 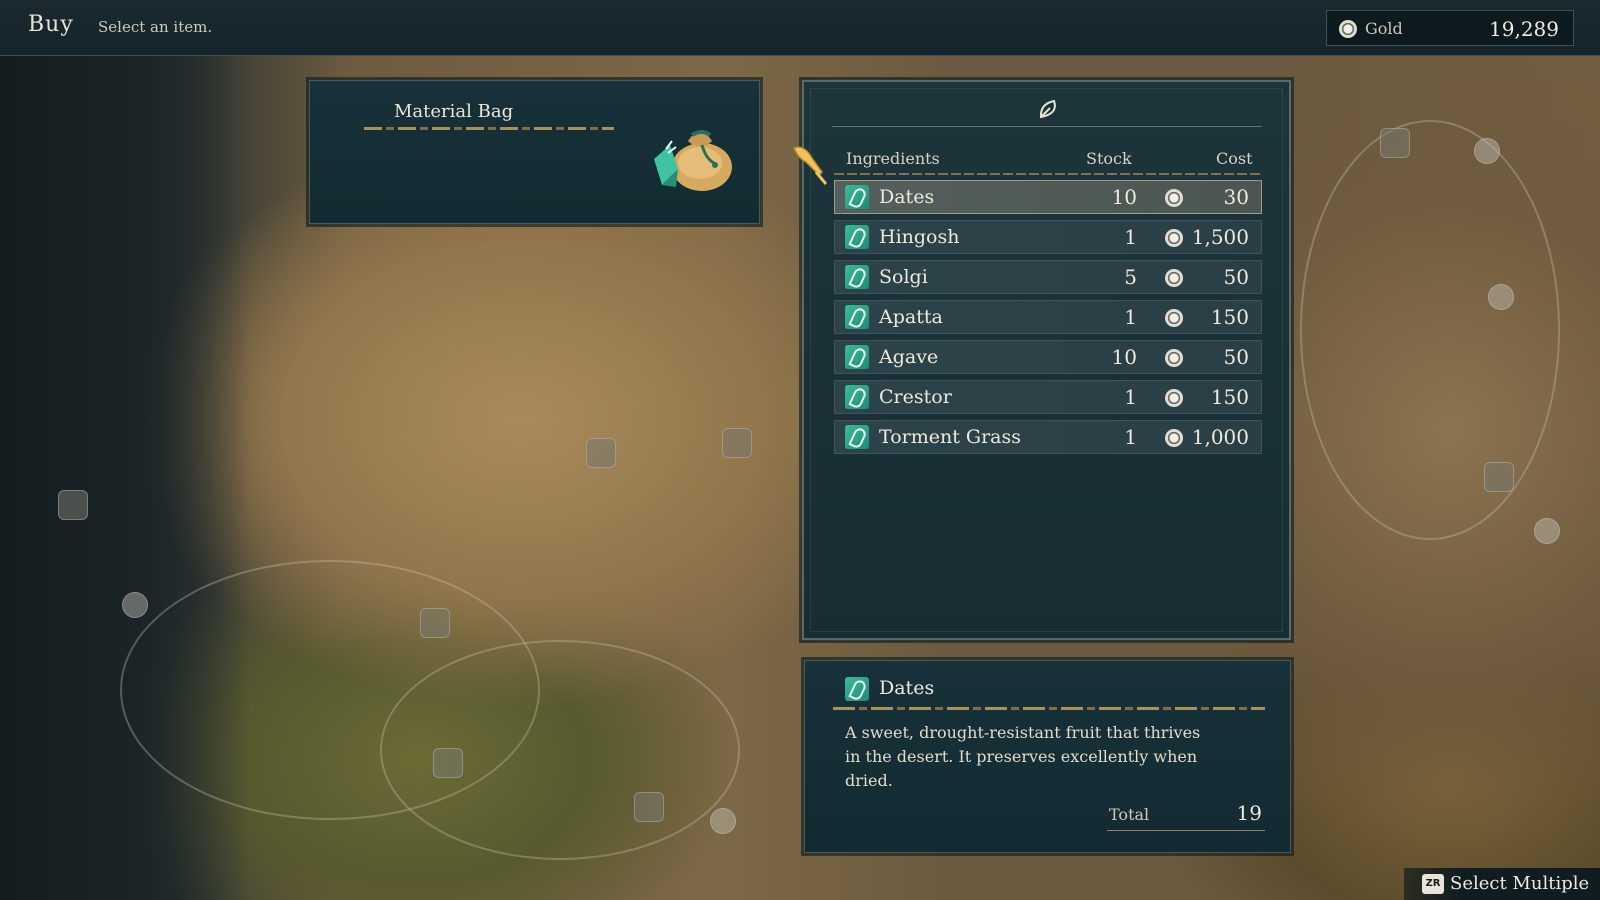 What do you see at coordinates (489, 128) in the screenshot?
I see `preview-divider` at bounding box center [489, 128].